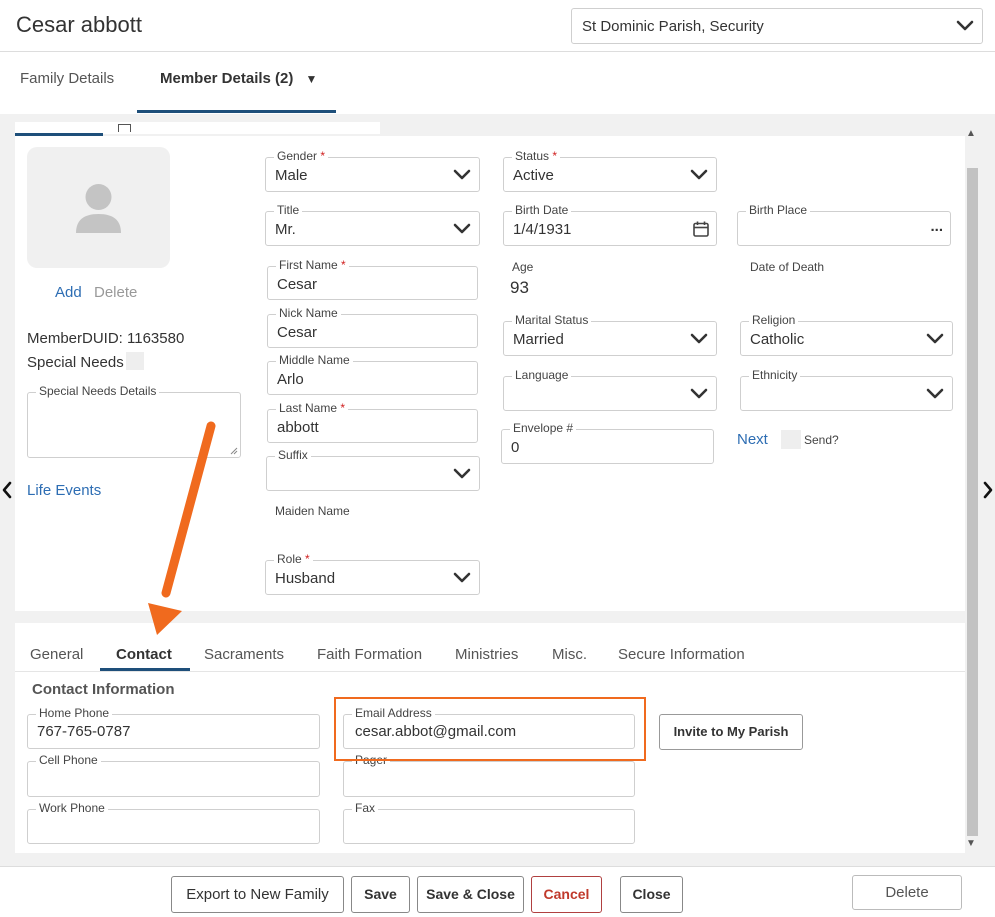 The image size is (995, 917). I want to click on resize-handle-icon, so click(234, 451).